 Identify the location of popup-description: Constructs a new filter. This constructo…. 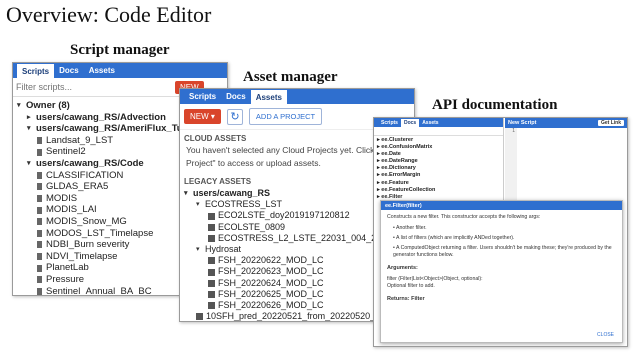
(464, 217).